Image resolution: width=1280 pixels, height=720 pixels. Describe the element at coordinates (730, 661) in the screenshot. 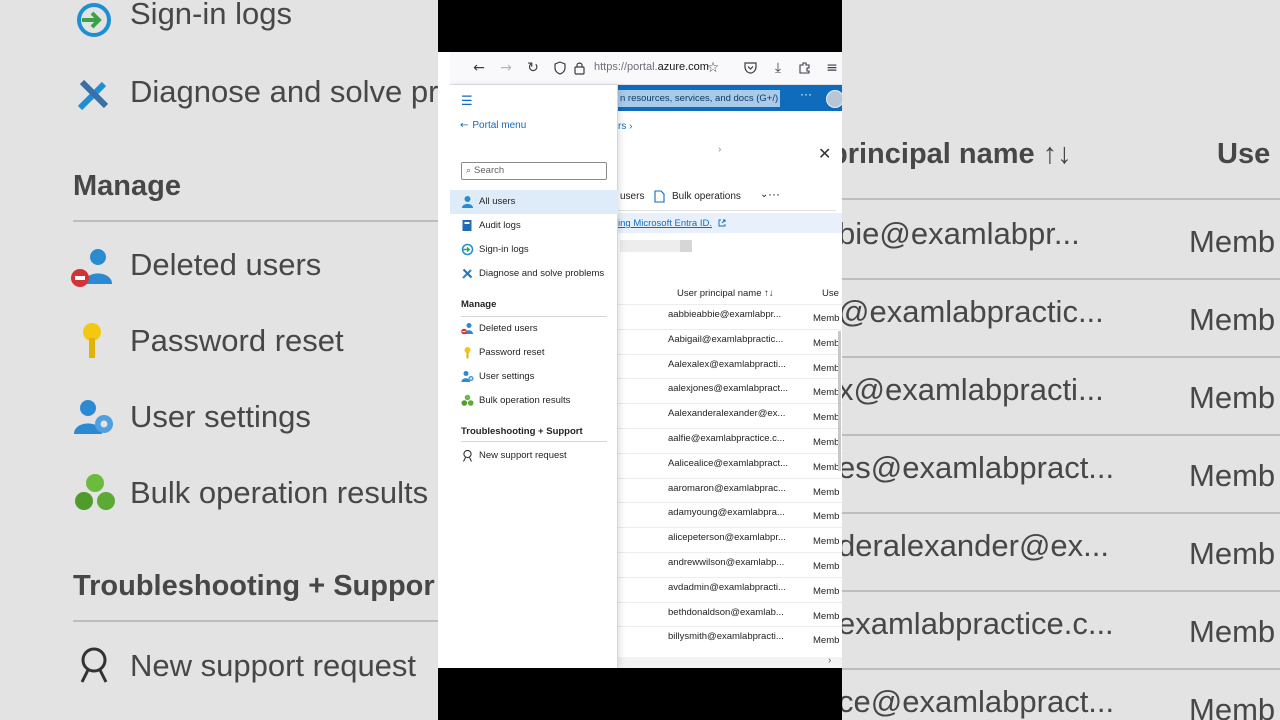

I see `horizontal-scrollbar: ›` at that location.